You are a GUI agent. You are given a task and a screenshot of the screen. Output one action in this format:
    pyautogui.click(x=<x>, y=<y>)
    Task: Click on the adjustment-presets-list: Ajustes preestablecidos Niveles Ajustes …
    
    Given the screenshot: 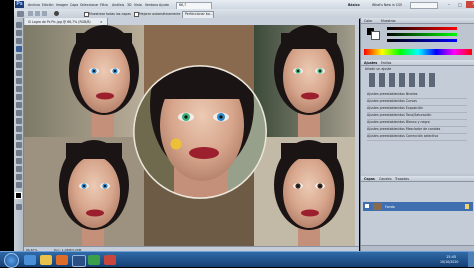 What is the action you would take?
    pyautogui.click(x=417, y=116)
    